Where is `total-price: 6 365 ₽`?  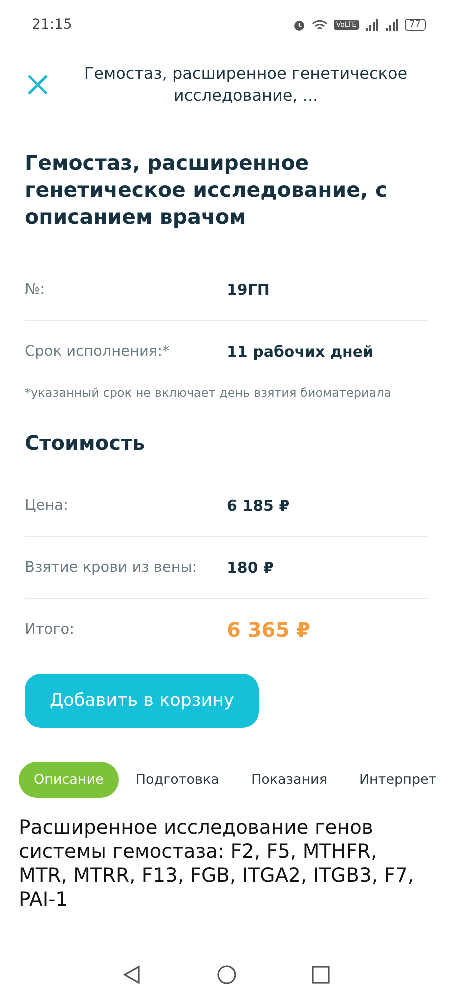 total-price: 6 365 ₽ is located at coordinates (269, 630).